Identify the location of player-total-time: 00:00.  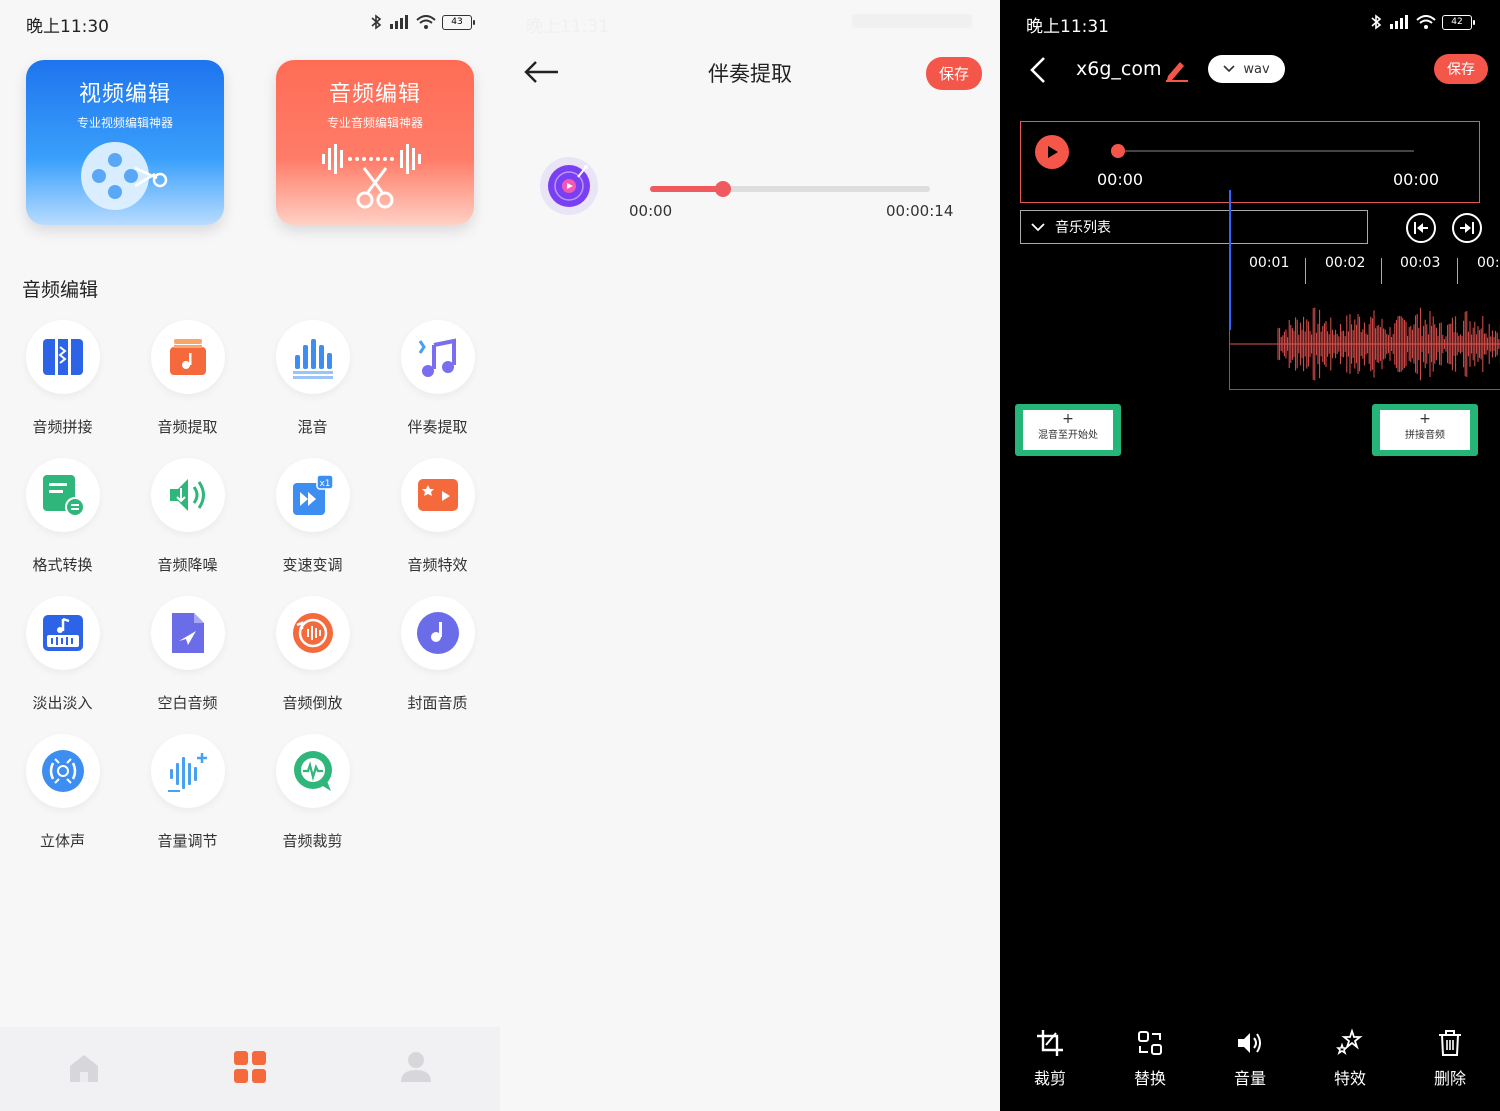
(1416, 179).